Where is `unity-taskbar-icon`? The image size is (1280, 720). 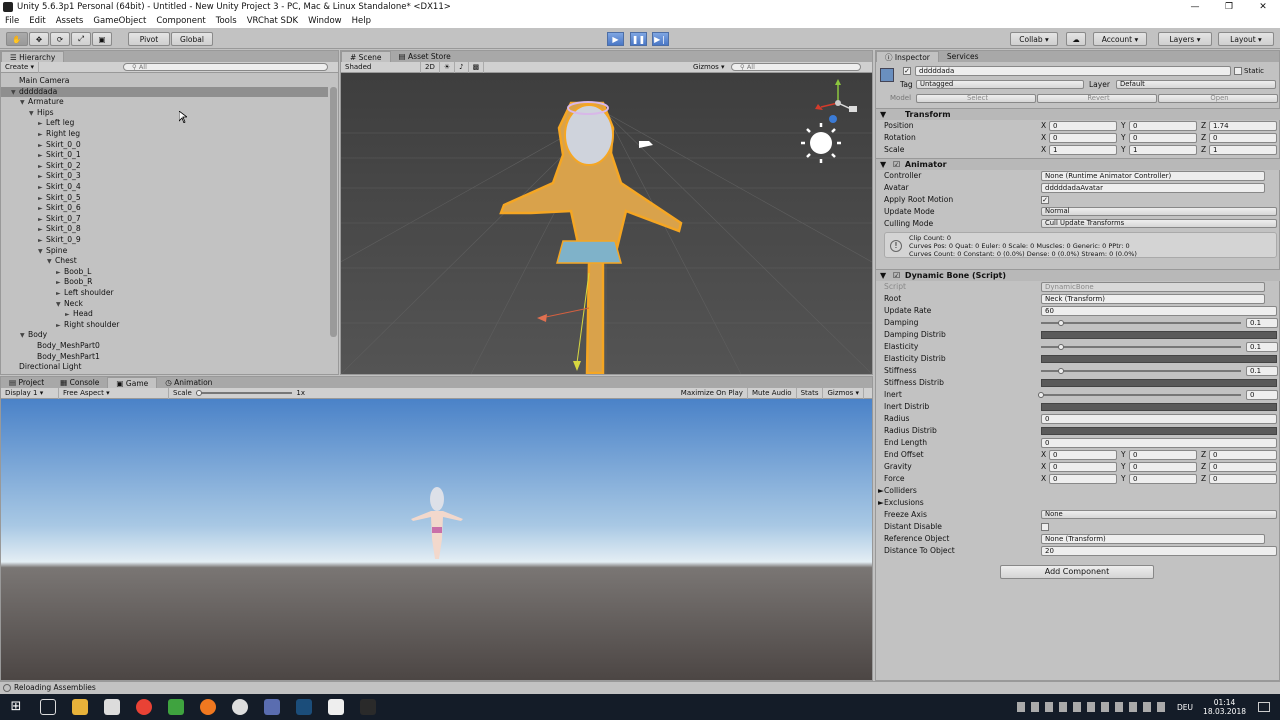
unity-taskbar-icon is located at coordinates (336, 707).